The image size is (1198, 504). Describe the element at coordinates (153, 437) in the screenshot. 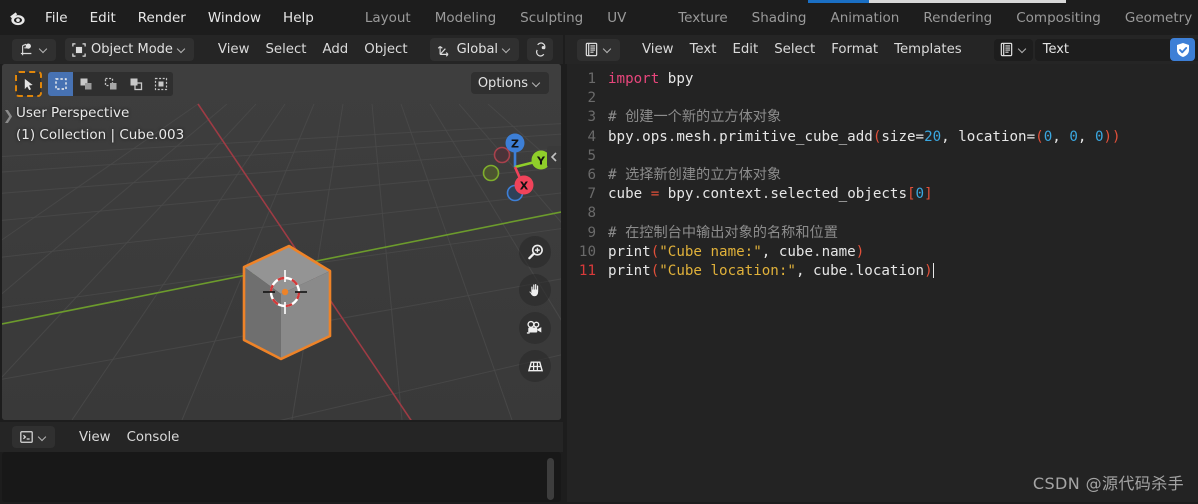

I see `console-menu-console: Console` at that location.